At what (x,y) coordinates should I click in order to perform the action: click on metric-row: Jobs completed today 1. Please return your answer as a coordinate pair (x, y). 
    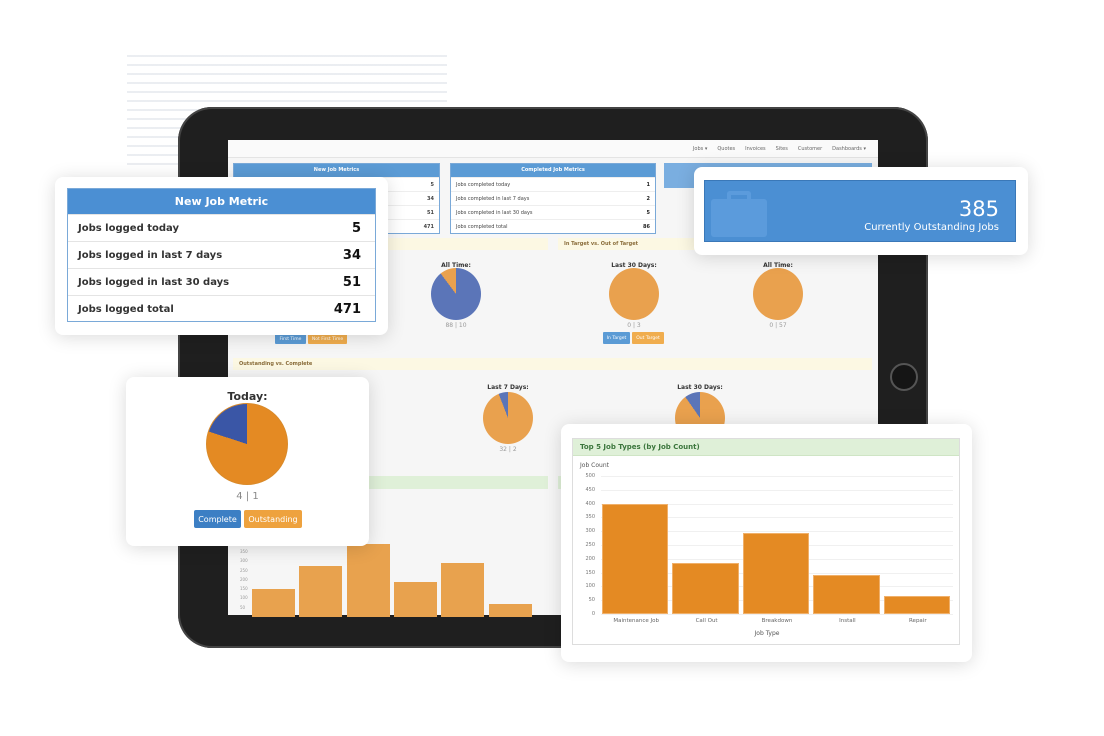
    Looking at the image, I should click on (553, 184).